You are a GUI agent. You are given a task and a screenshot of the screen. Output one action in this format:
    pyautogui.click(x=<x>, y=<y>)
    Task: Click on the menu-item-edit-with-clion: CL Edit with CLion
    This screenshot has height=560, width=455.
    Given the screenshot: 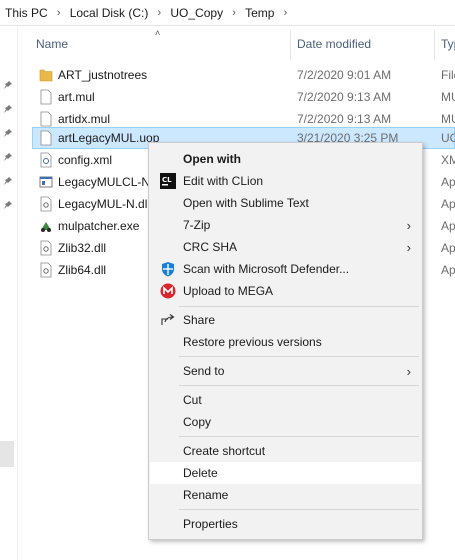 What is the action you would take?
    pyautogui.click(x=285, y=181)
    